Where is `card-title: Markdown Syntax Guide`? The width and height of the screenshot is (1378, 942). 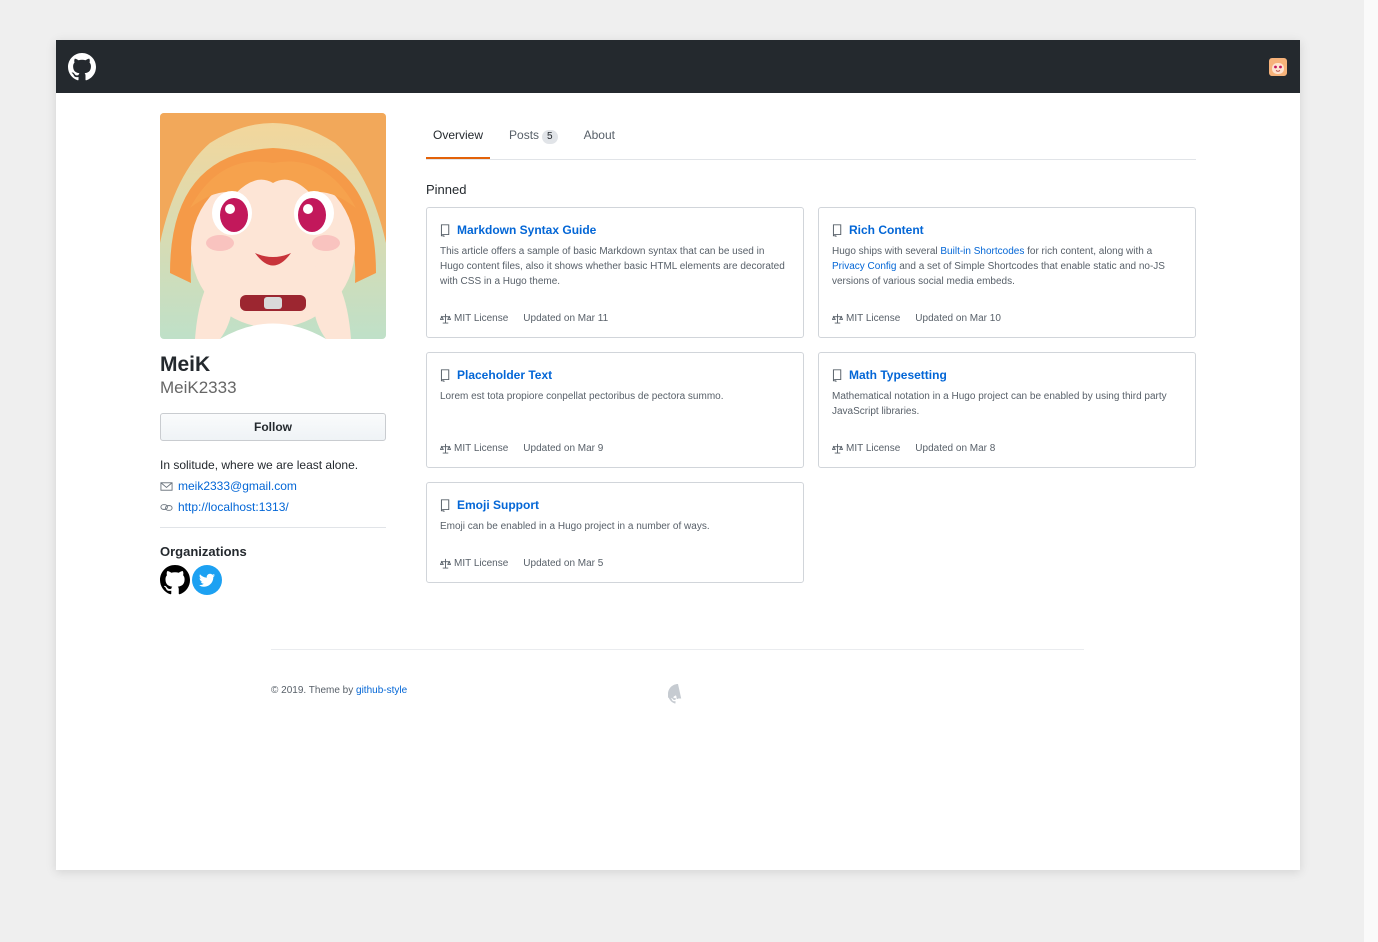 card-title: Markdown Syntax Guide is located at coordinates (615, 230).